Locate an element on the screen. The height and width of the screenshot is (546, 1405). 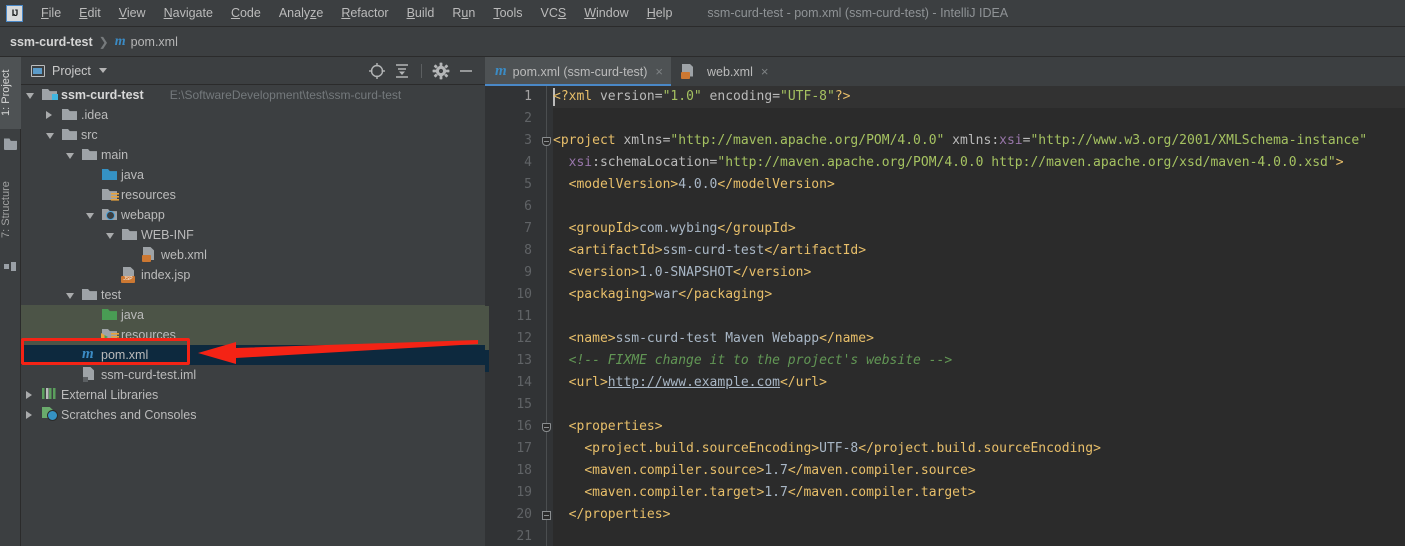
tool-button-structure: 7: Structure is located at coordinates (10, 210).